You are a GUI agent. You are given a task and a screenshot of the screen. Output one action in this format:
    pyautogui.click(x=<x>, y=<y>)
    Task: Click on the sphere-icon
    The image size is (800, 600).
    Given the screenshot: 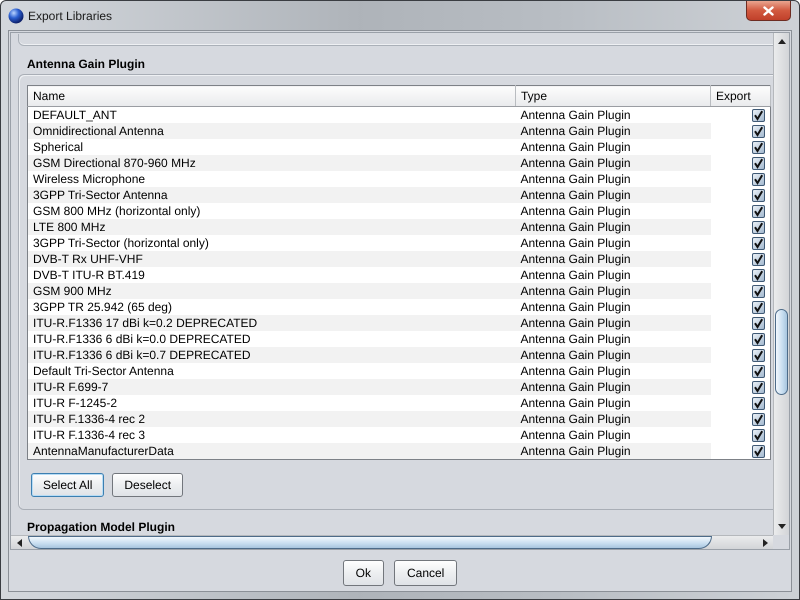 What is the action you would take?
    pyautogui.click(x=16, y=16)
    